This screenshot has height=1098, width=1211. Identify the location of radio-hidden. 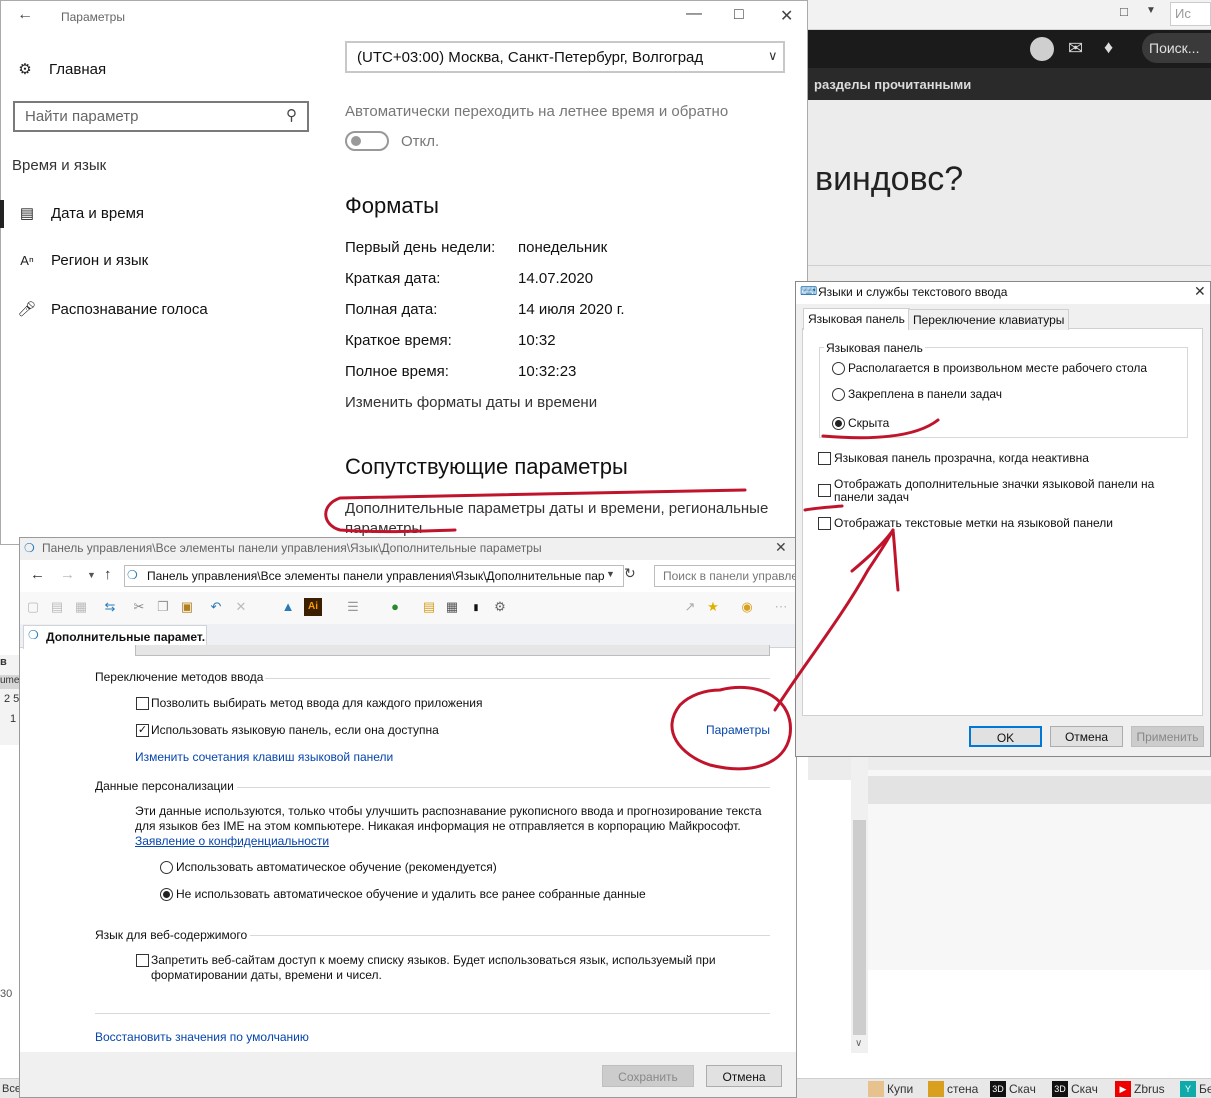
(838, 423).